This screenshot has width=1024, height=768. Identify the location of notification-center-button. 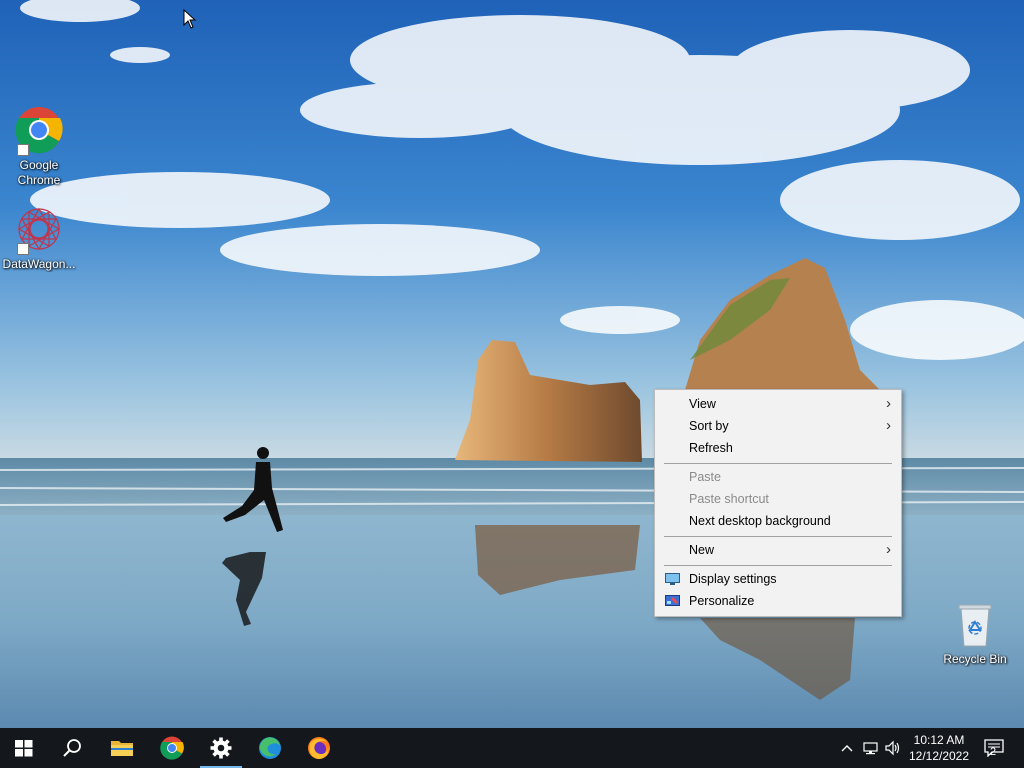
(998, 748).